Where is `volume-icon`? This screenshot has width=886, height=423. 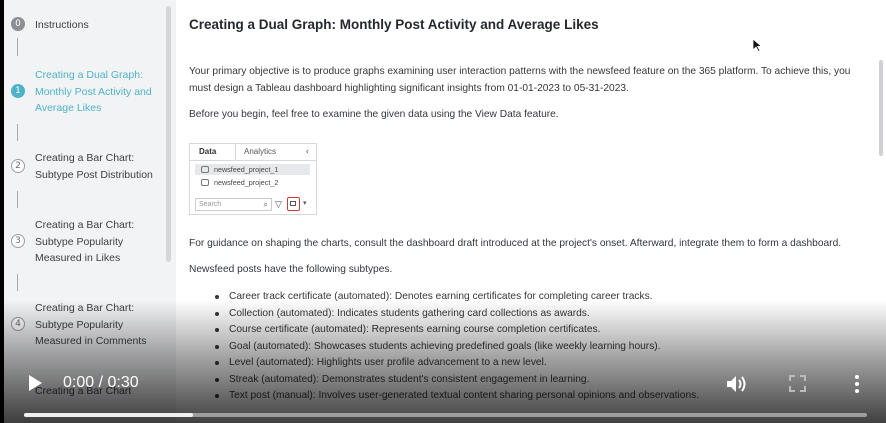 volume-icon is located at coordinates (737, 384).